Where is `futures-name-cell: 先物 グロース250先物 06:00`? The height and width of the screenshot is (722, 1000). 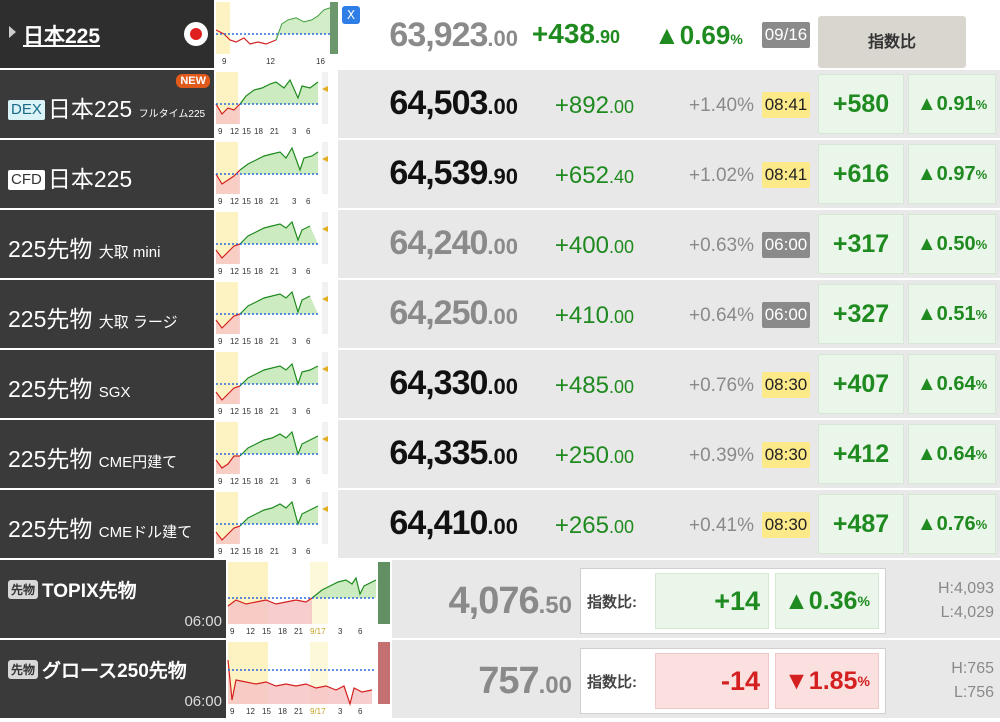 futures-name-cell: 先物 グロース250先物 06:00 is located at coordinates (113, 680).